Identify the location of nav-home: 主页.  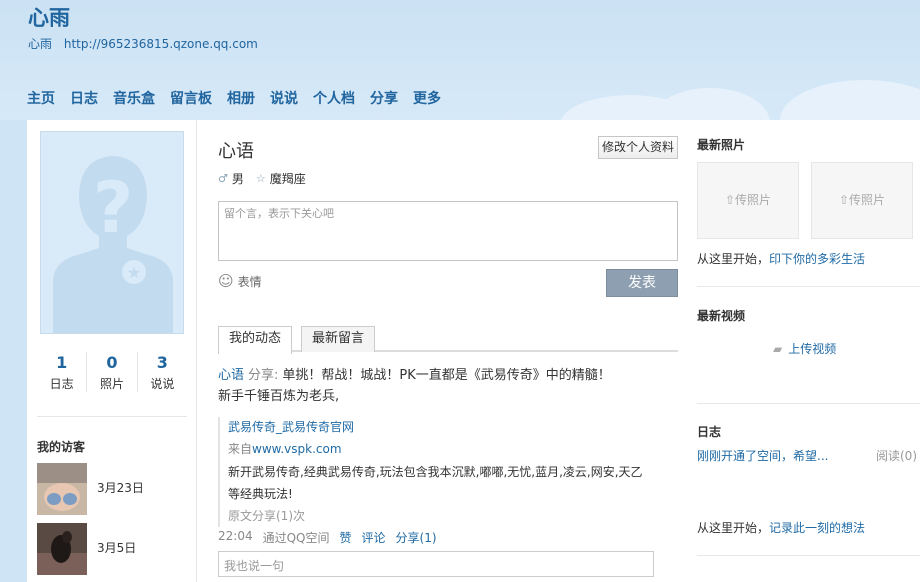
(41, 98).